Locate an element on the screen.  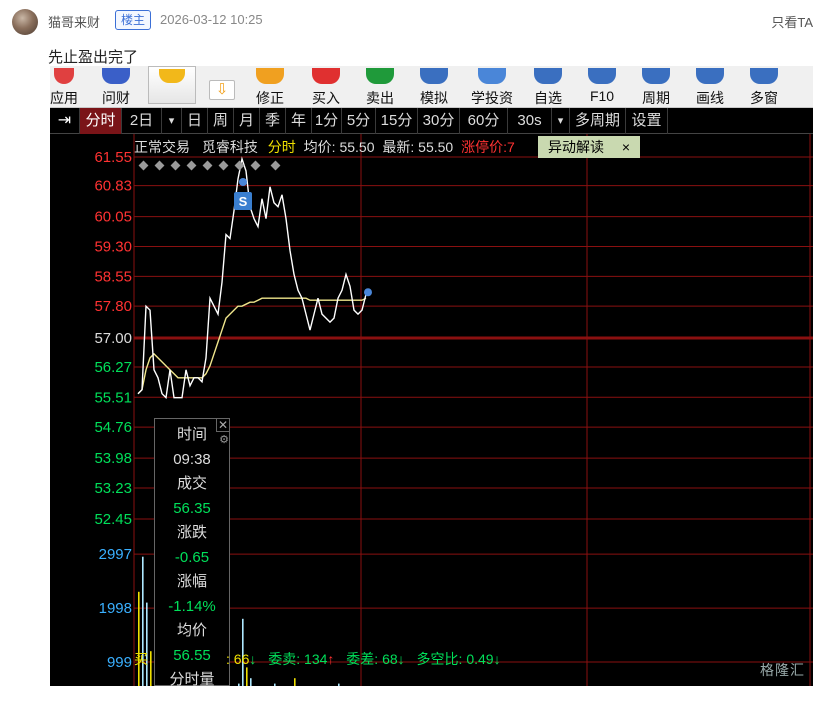
anomaly-button: 异动解读 × is located at coordinates (589, 147).